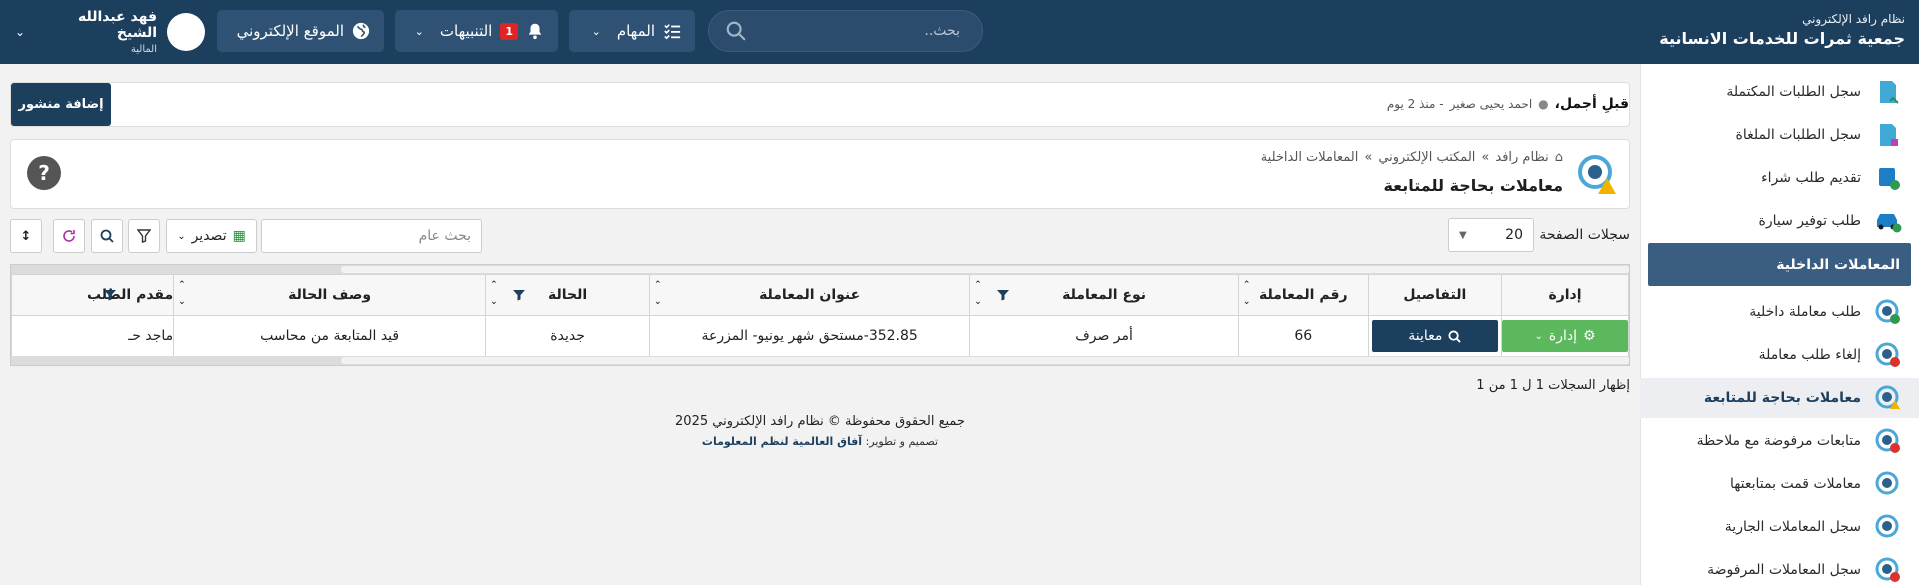  I want to click on column-header-status: الحالة ⌃ ⌄, so click(568, 295).